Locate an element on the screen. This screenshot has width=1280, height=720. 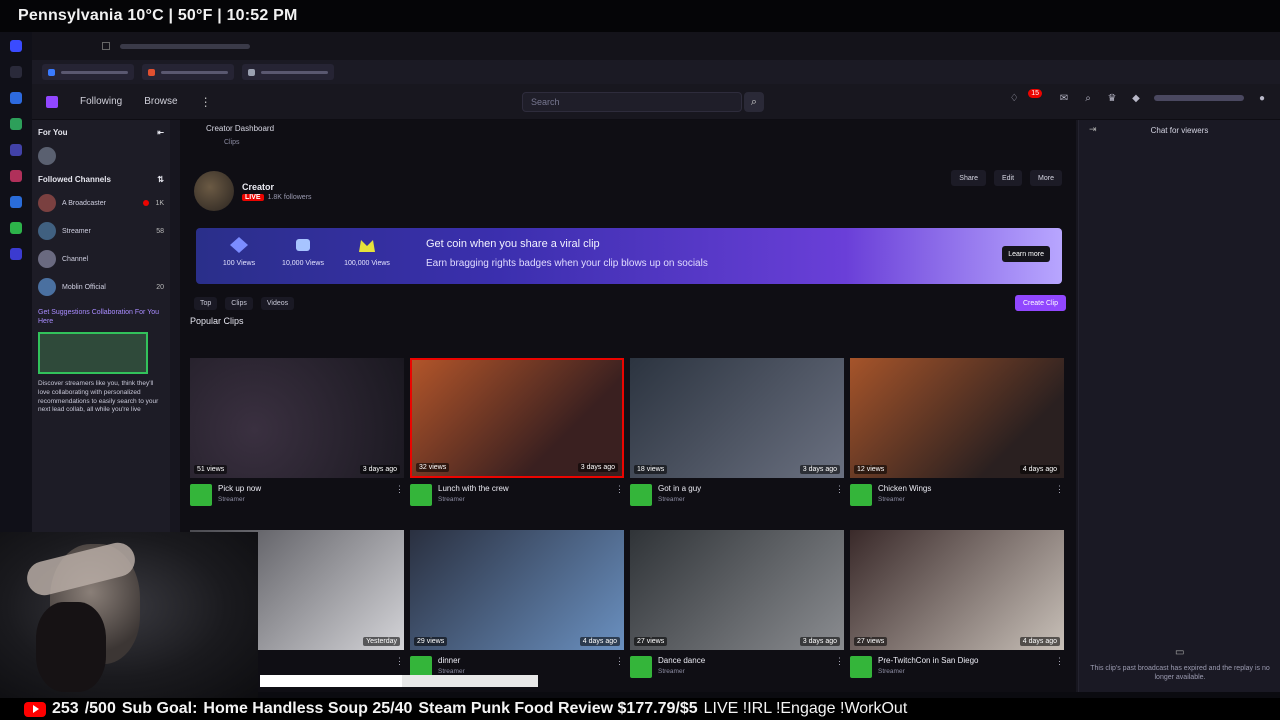
collapse-sidebar-icon: ⇤ is located at coordinates (160, 132).